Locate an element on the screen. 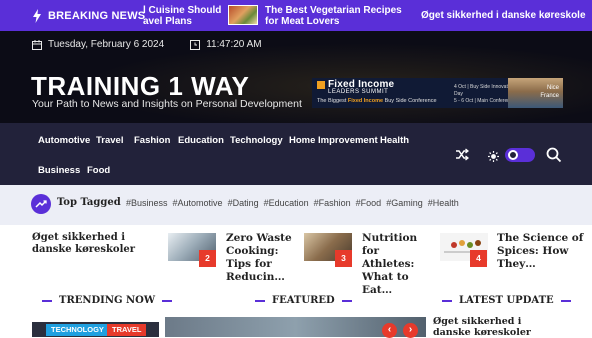  lightning-icon is located at coordinates (37, 15).